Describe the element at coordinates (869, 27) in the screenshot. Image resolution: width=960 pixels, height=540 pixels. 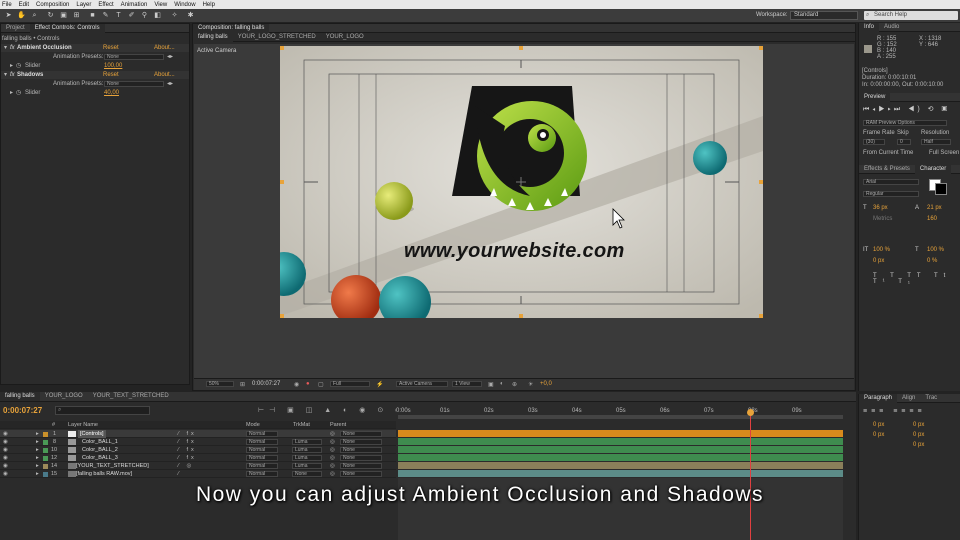
I see `tab-info: Info` at that location.